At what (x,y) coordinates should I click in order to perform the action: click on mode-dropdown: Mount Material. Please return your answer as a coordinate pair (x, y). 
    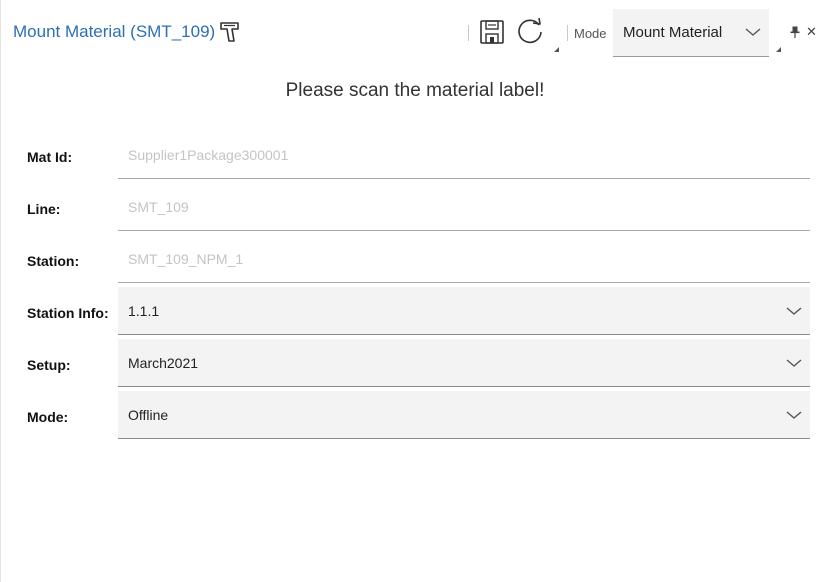
    Looking at the image, I should click on (691, 33).